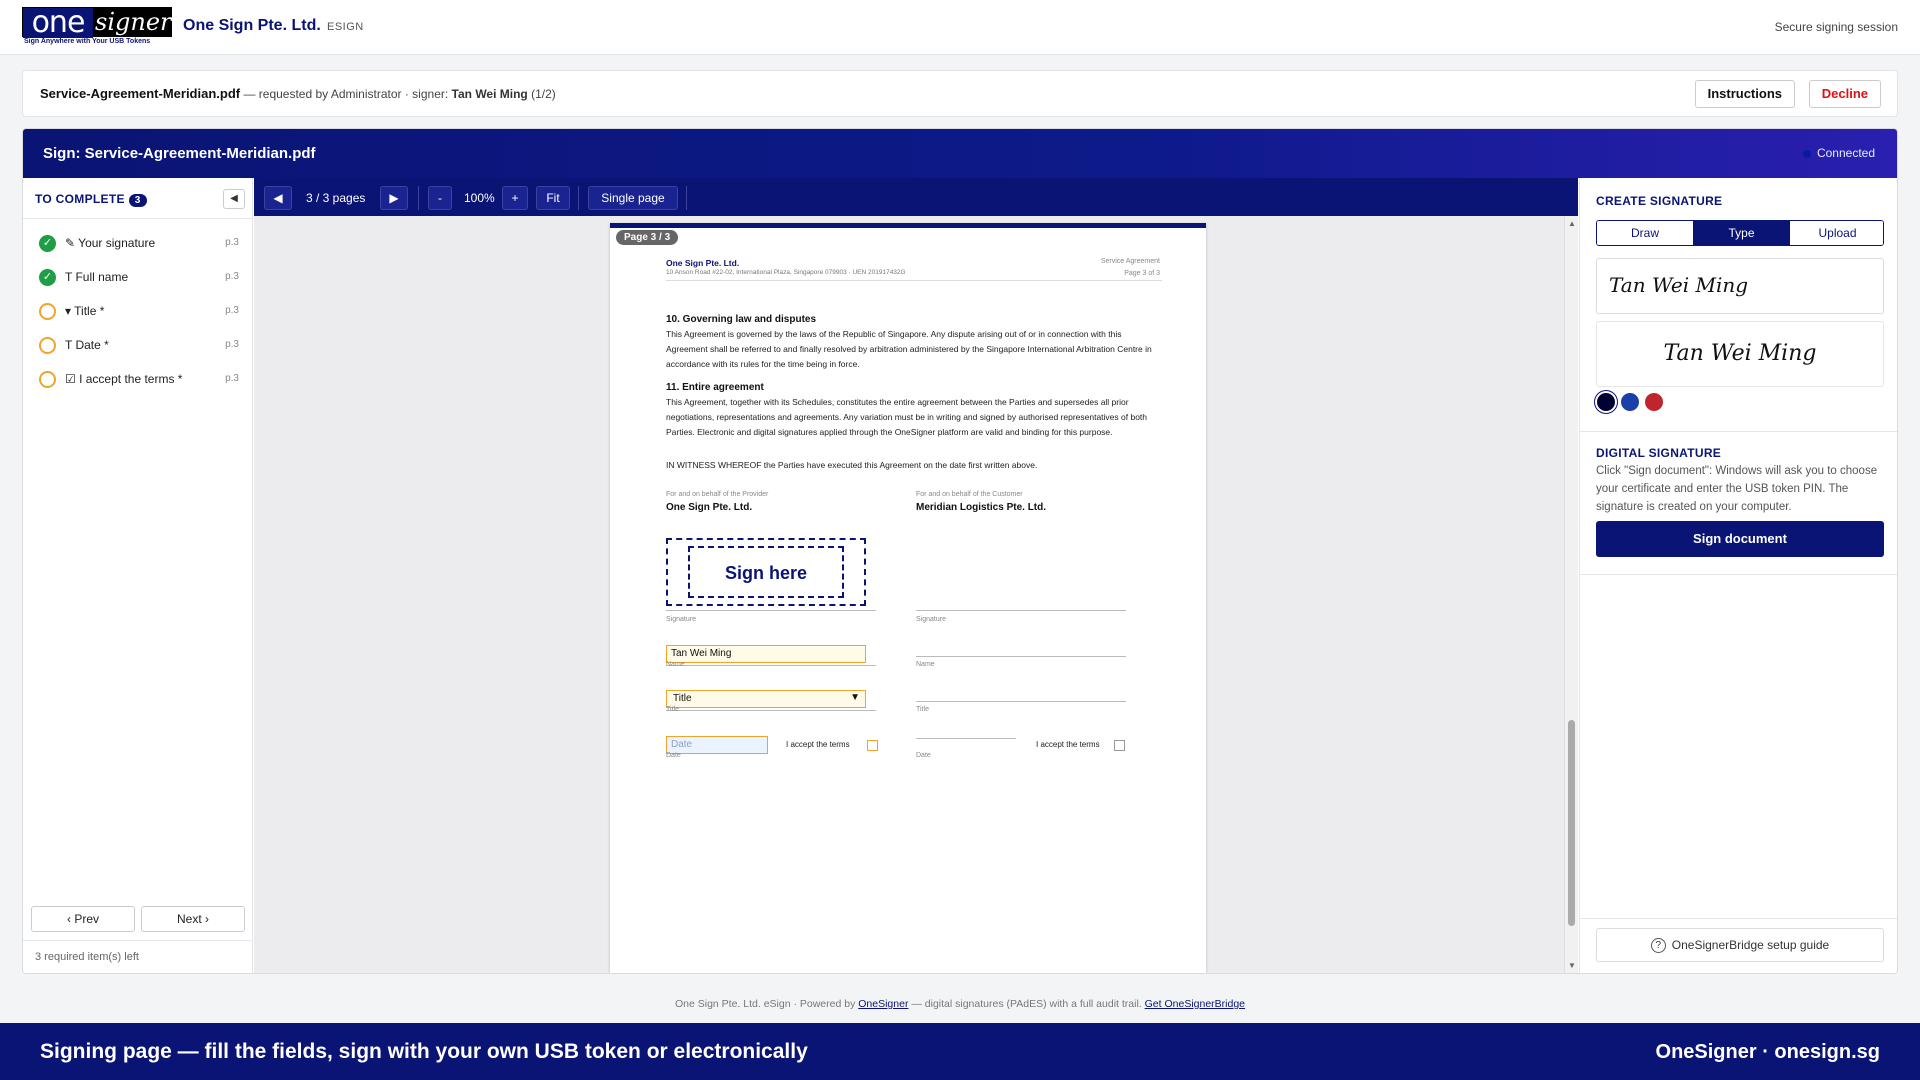 This screenshot has height=1080, width=1920. Describe the element at coordinates (1659, 201) in the screenshot. I see `create-signature-heading: CREATE SIGNATURE` at that location.